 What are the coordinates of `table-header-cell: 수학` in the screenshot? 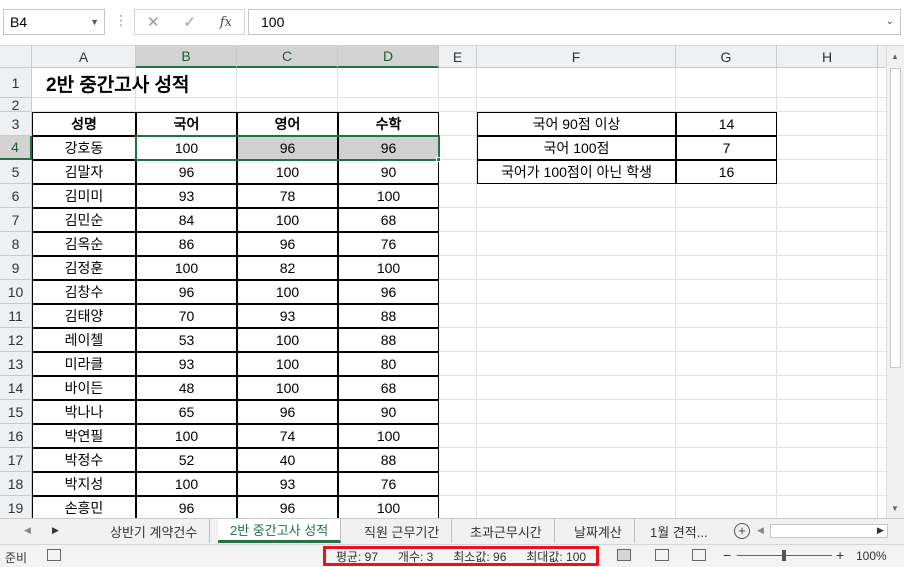 It's located at (388, 124).